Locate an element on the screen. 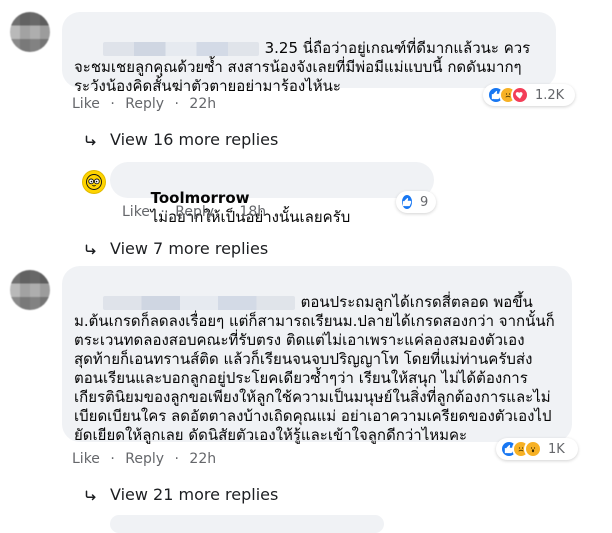 This screenshot has width=612, height=533. reaction-summary: 9 is located at coordinates (416, 202).